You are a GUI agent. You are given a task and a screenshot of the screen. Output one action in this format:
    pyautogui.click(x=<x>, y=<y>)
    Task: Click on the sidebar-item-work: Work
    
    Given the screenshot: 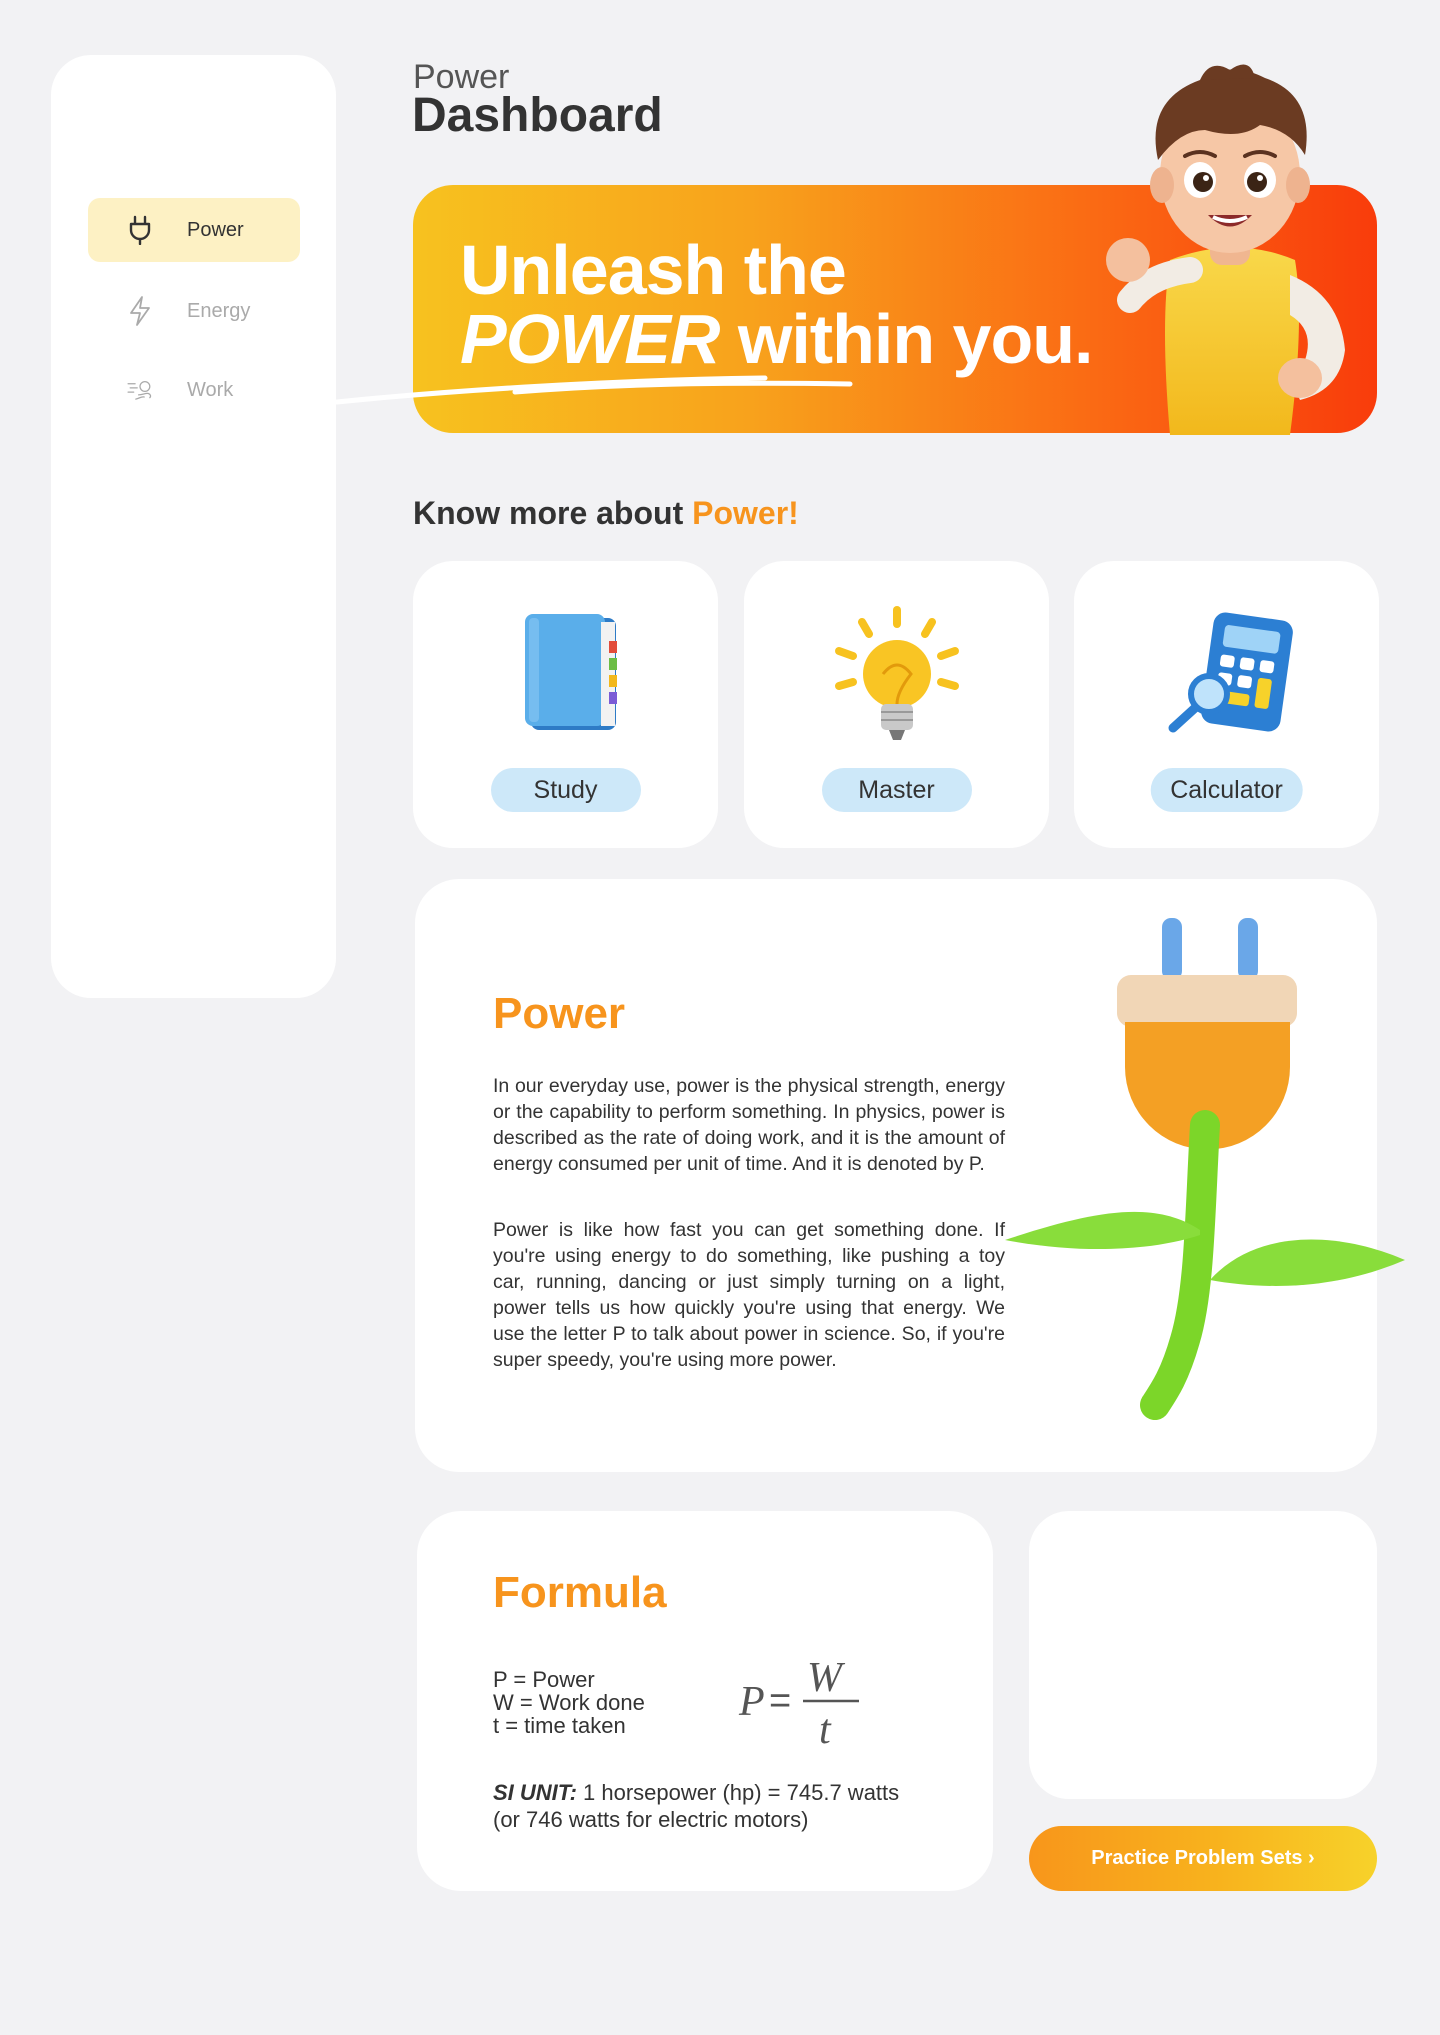 What is the action you would take?
    pyautogui.click(x=194, y=390)
    